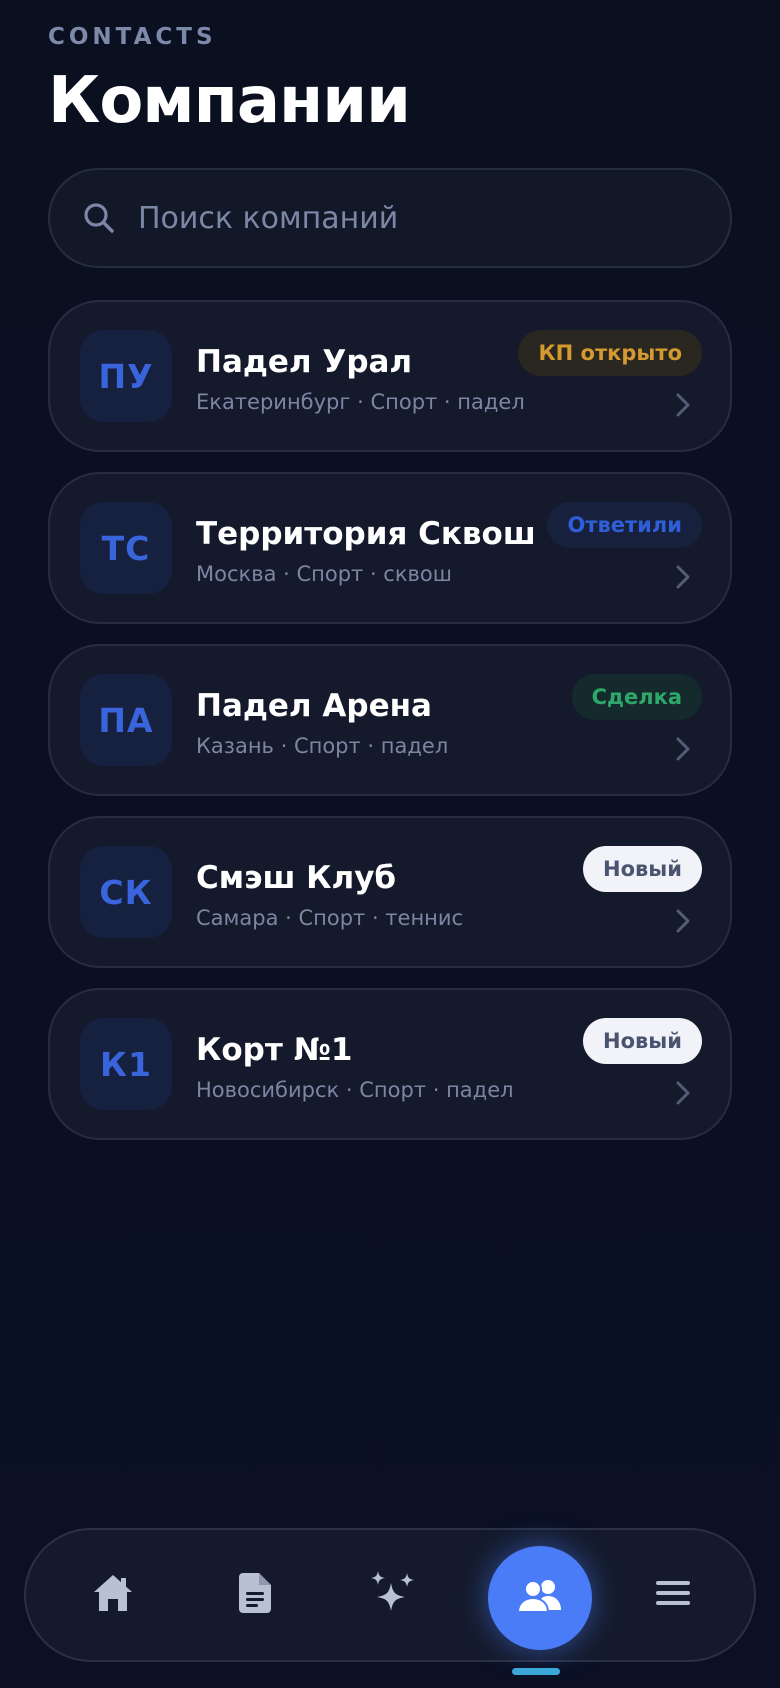 Image resolution: width=780 pixels, height=1688 pixels. Describe the element at coordinates (126, 1064) in the screenshot. I see `company-avatar: К1` at that location.